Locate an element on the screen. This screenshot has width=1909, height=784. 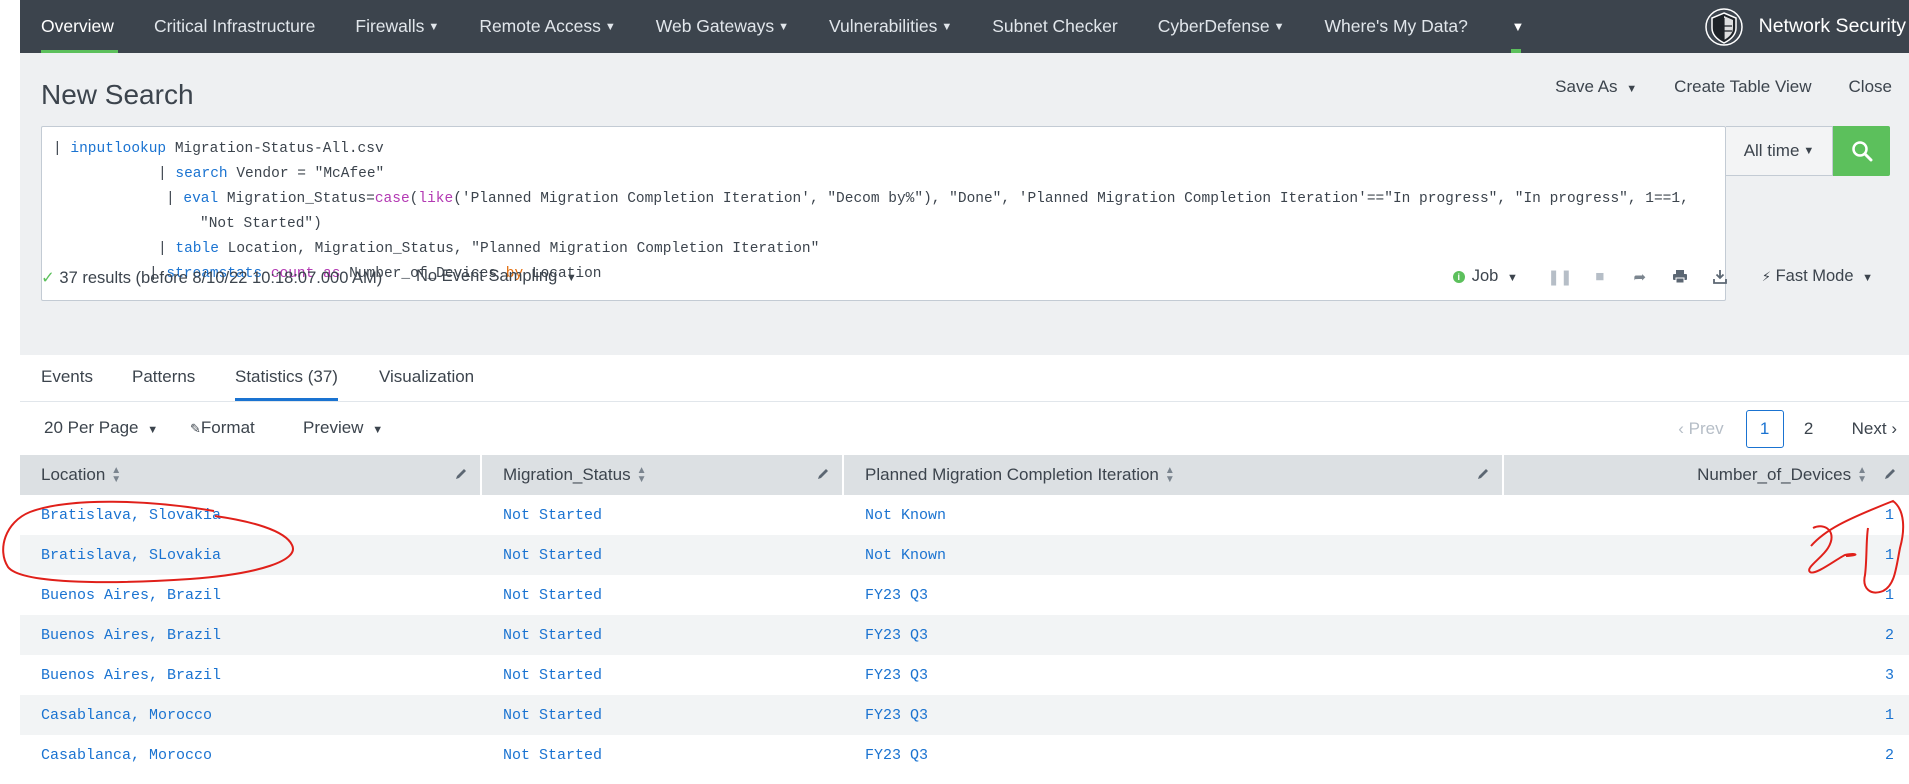
header-actions: Save As ▼ Create Table View Close is located at coordinates (1713, 87).